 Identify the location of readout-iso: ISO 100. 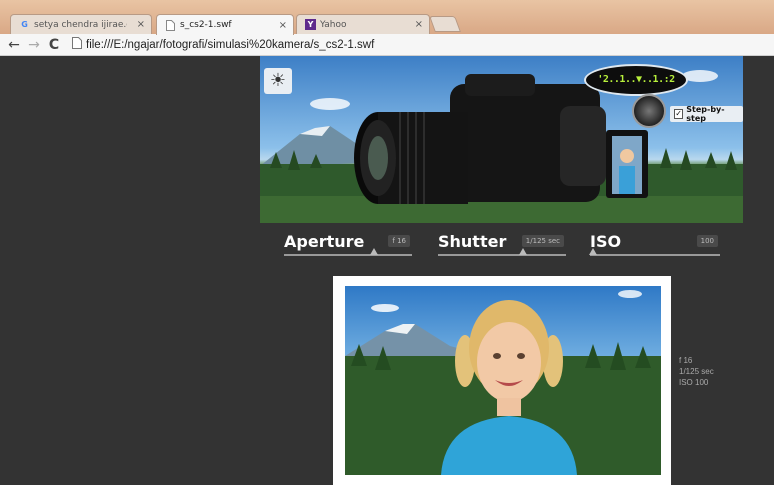
(694, 382).